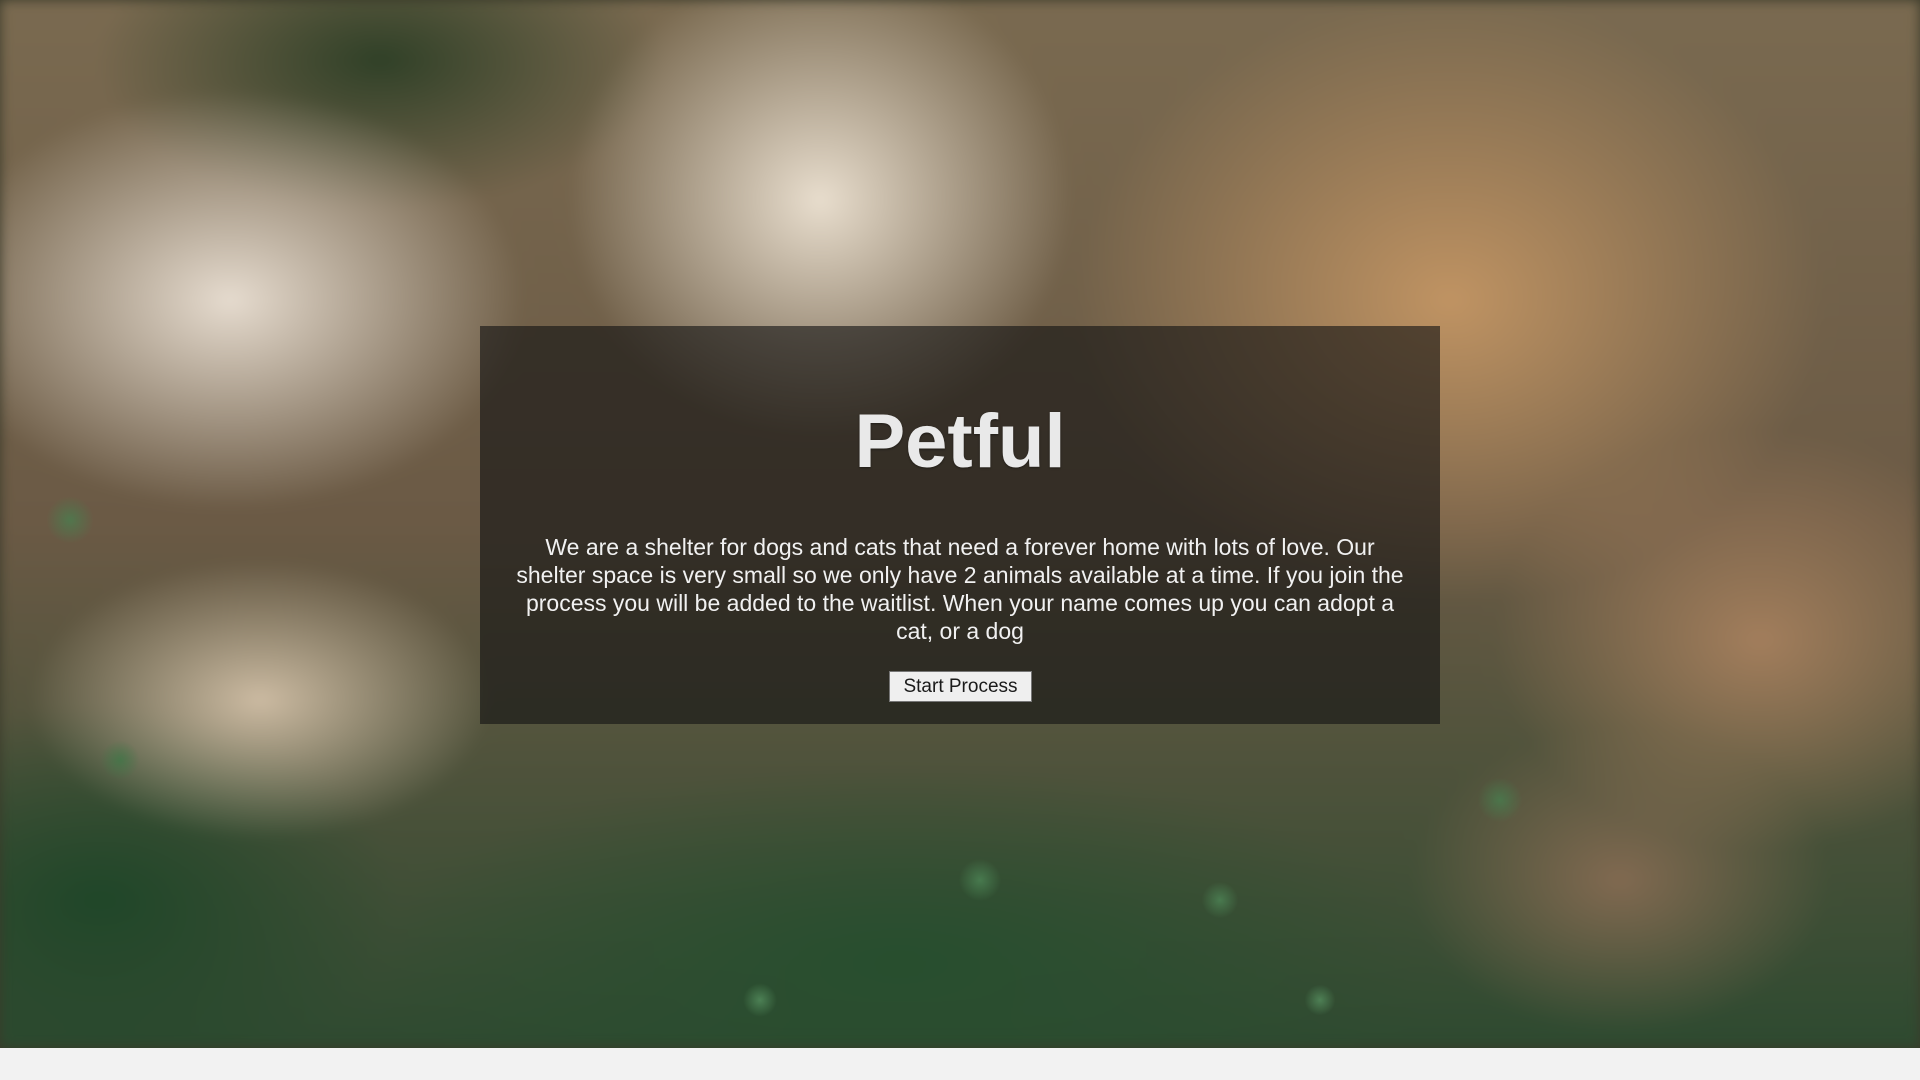 Image resolution: width=1920 pixels, height=1080 pixels. I want to click on start-process-button: Start Process, so click(960, 686).